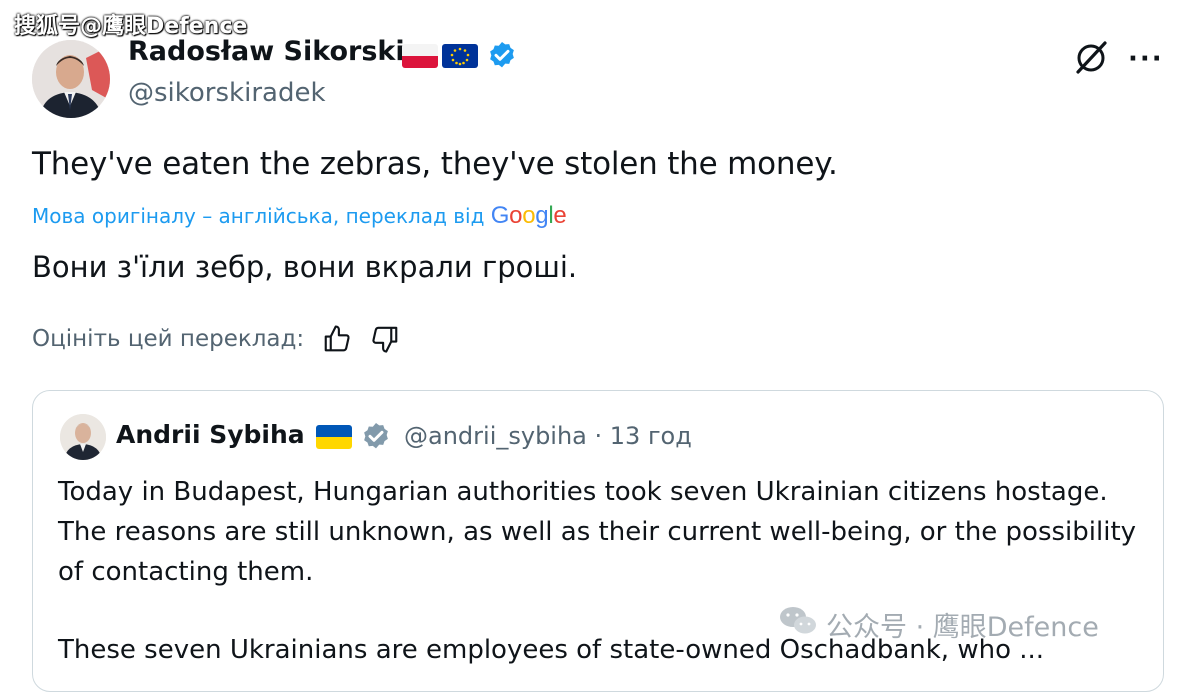 This screenshot has height=692, width=1188. I want to click on quoted-author-name: Andrii Sybiha, so click(210, 434).